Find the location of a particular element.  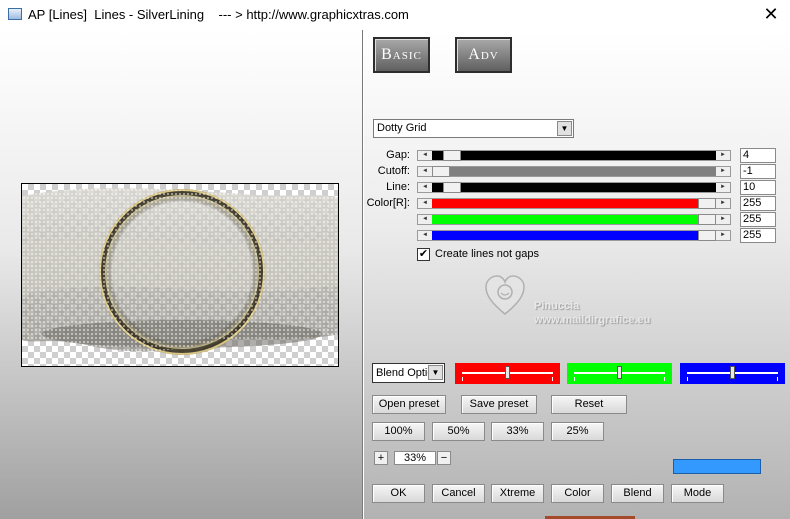

cutoff-slider-thumb is located at coordinates (441, 171).